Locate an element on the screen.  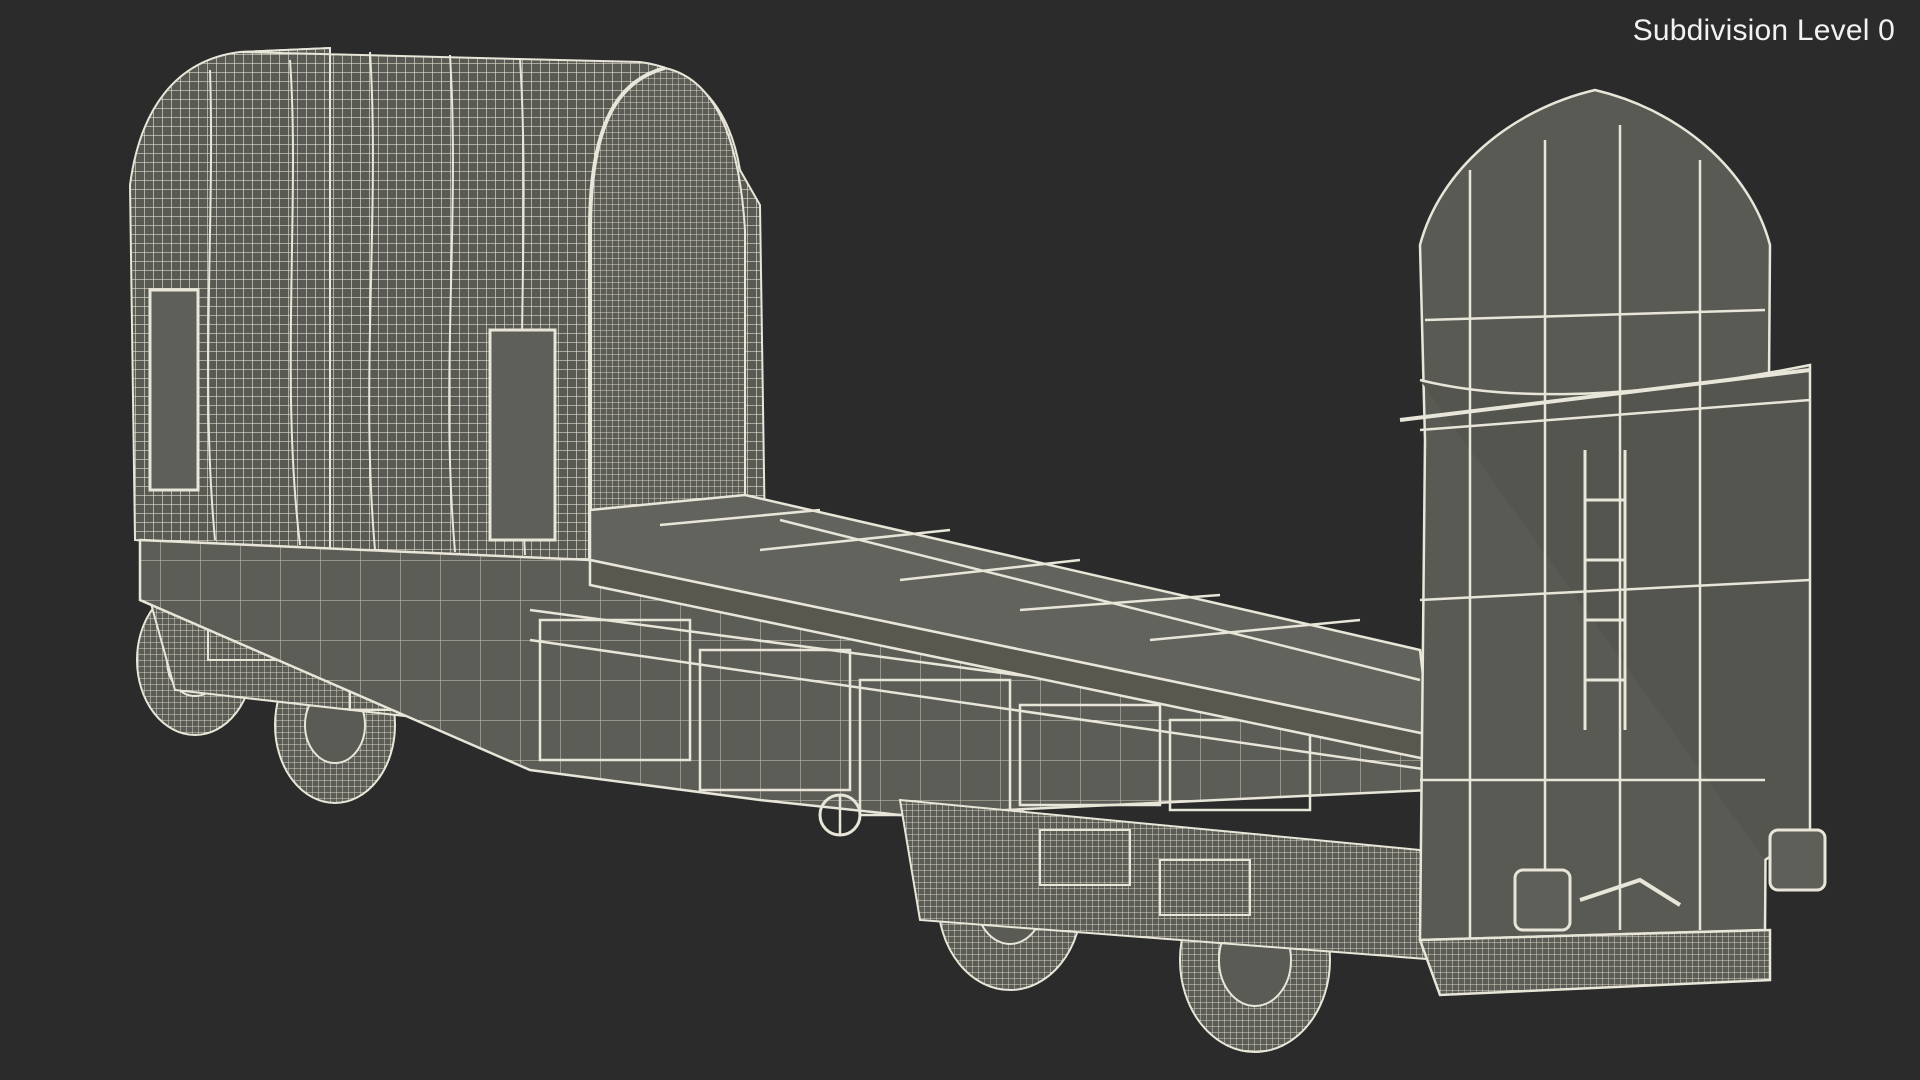
front-bogie is located at coordinates (1170, 925).